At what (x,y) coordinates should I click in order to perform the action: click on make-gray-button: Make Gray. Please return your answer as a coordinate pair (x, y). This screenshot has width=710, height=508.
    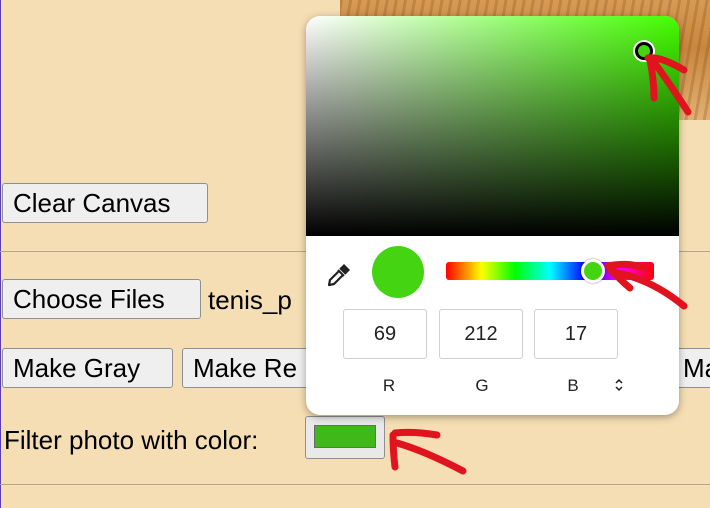
    Looking at the image, I should click on (87, 368).